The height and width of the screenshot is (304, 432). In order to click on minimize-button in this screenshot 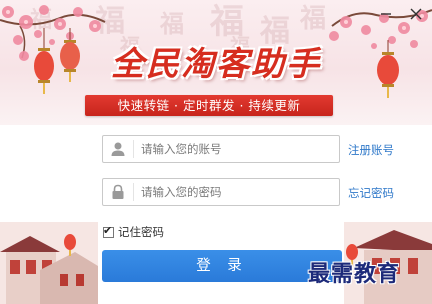, I will do `click(386, 14)`.